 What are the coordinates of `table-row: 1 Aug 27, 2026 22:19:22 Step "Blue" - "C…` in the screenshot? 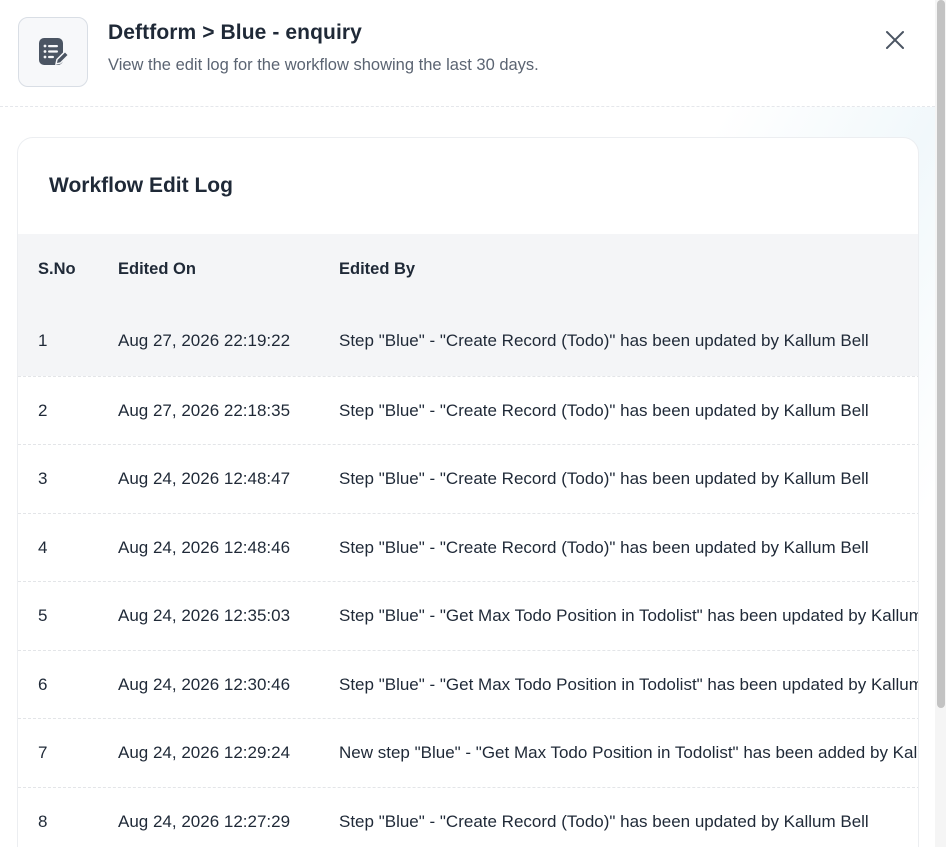 It's located at (468, 341).